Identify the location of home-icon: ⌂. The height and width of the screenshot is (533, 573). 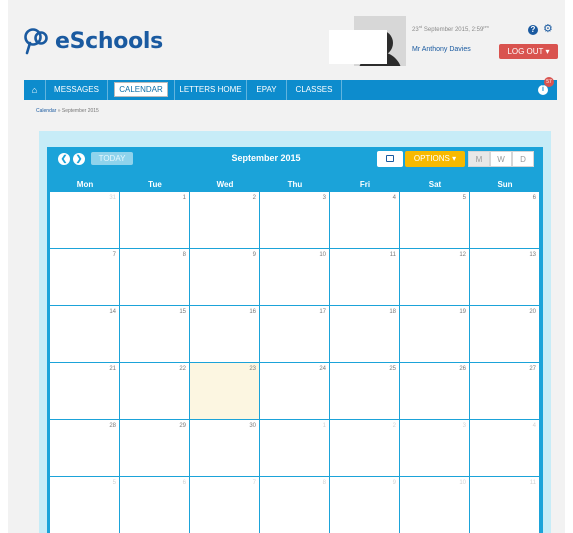
(34, 90).